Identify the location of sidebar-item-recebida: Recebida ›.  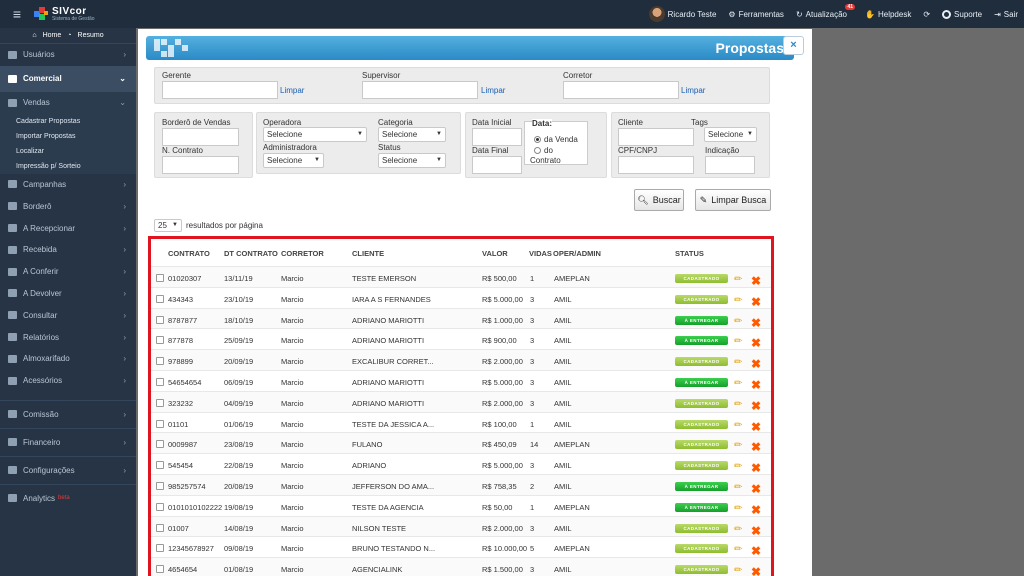
(68, 250).